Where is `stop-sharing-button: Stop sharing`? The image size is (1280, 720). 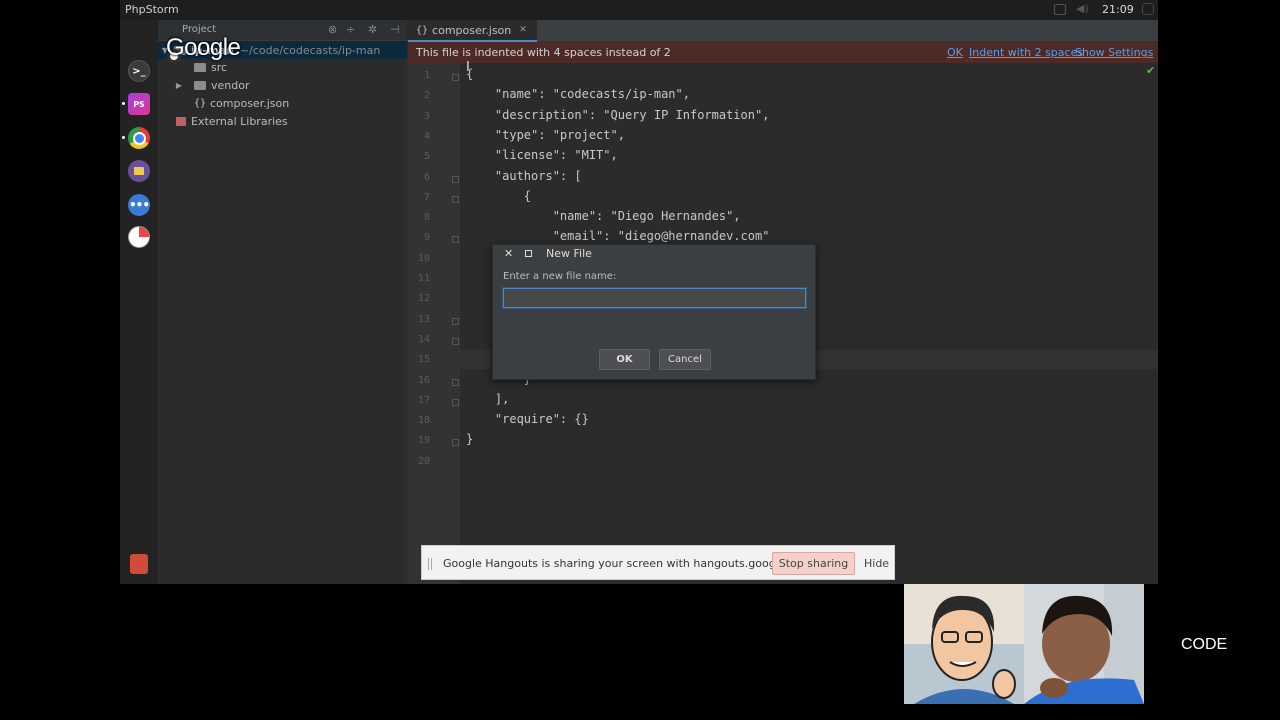 stop-sharing-button: Stop sharing is located at coordinates (813, 563).